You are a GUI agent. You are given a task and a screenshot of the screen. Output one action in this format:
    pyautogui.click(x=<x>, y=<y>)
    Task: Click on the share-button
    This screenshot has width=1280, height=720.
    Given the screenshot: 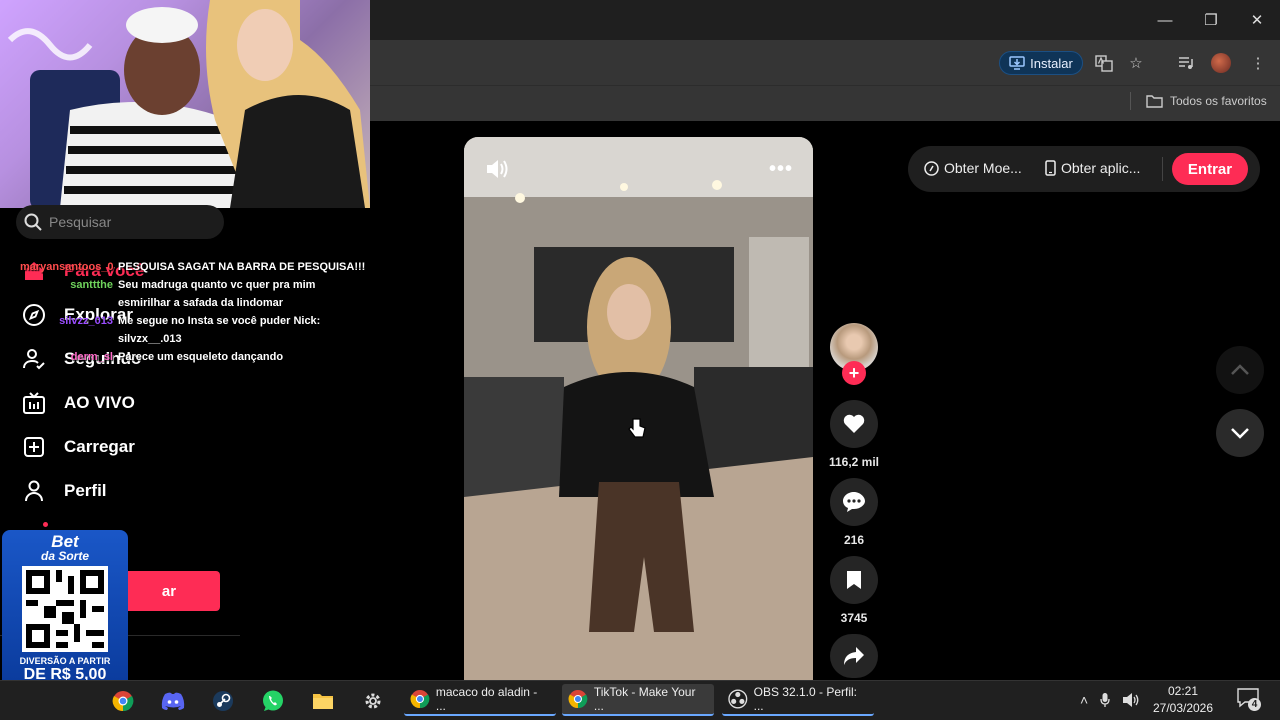 What is the action you would take?
    pyautogui.click(x=854, y=656)
    